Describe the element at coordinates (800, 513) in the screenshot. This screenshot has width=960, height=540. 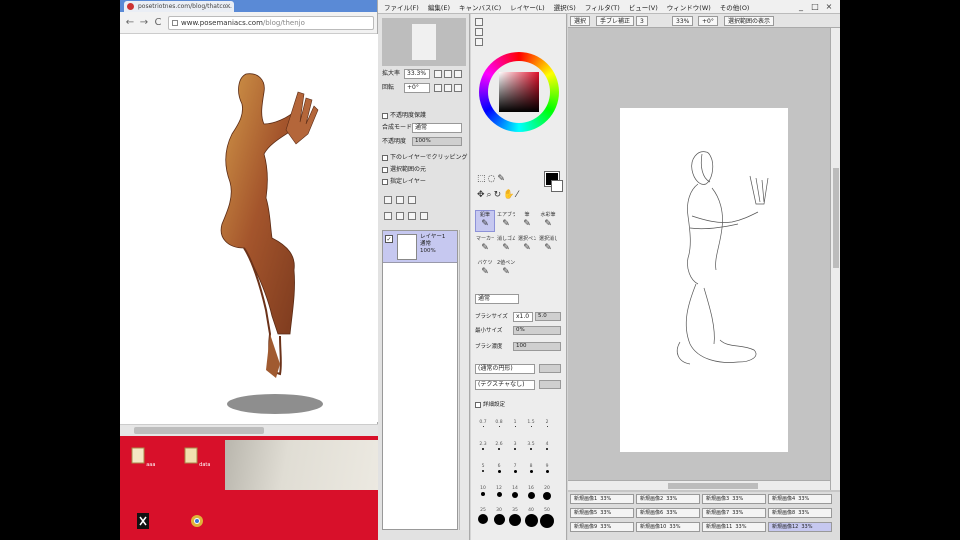
I see `document-tab: 新規画像8 33%` at that location.